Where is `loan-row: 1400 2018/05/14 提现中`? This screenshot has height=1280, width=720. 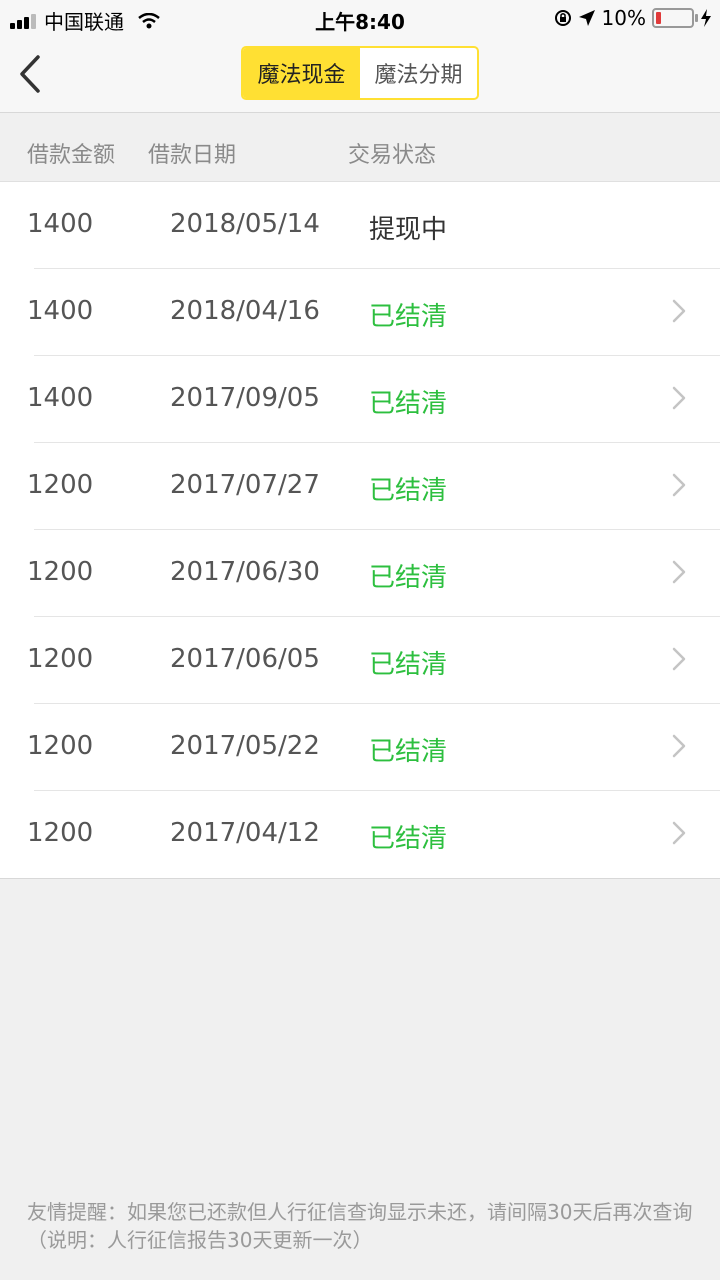 loan-row: 1400 2018/05/14 提现中 is located at coordinates (360, 225).